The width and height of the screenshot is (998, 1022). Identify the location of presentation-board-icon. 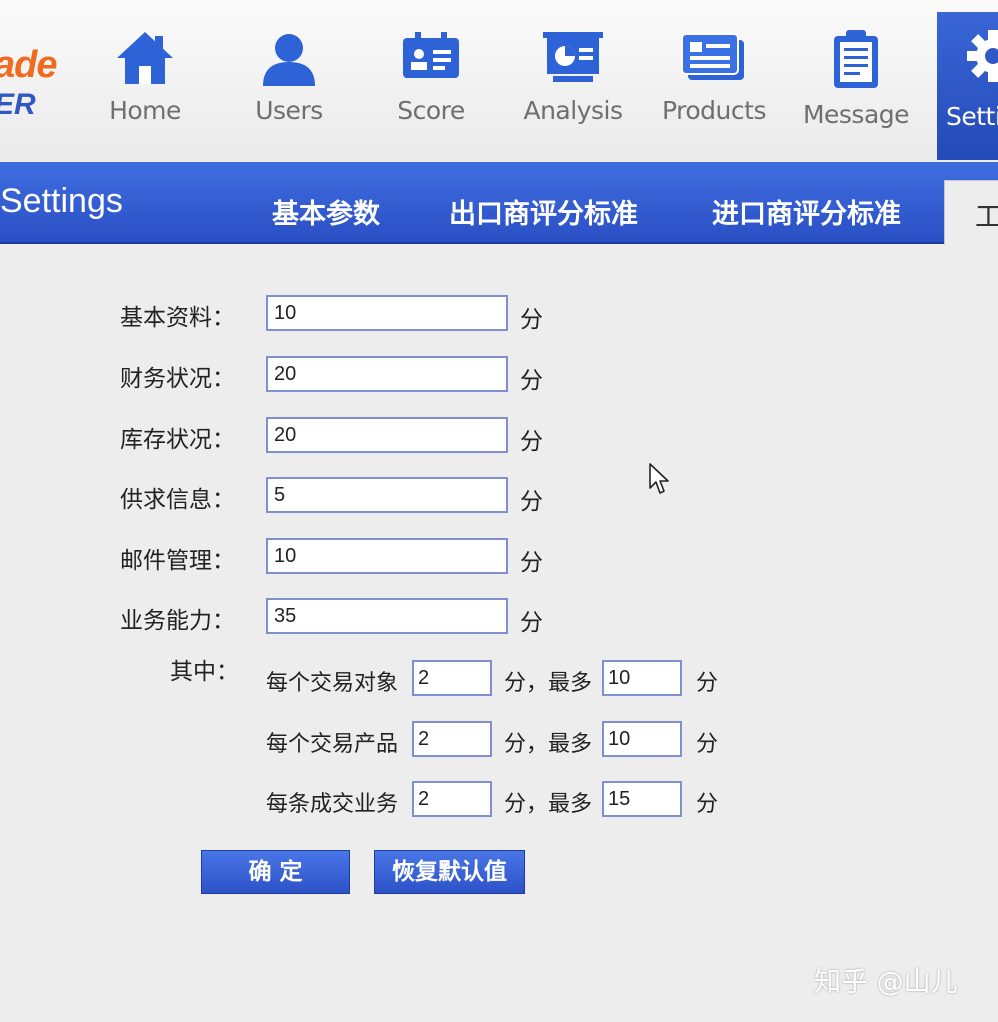
(573, 57).